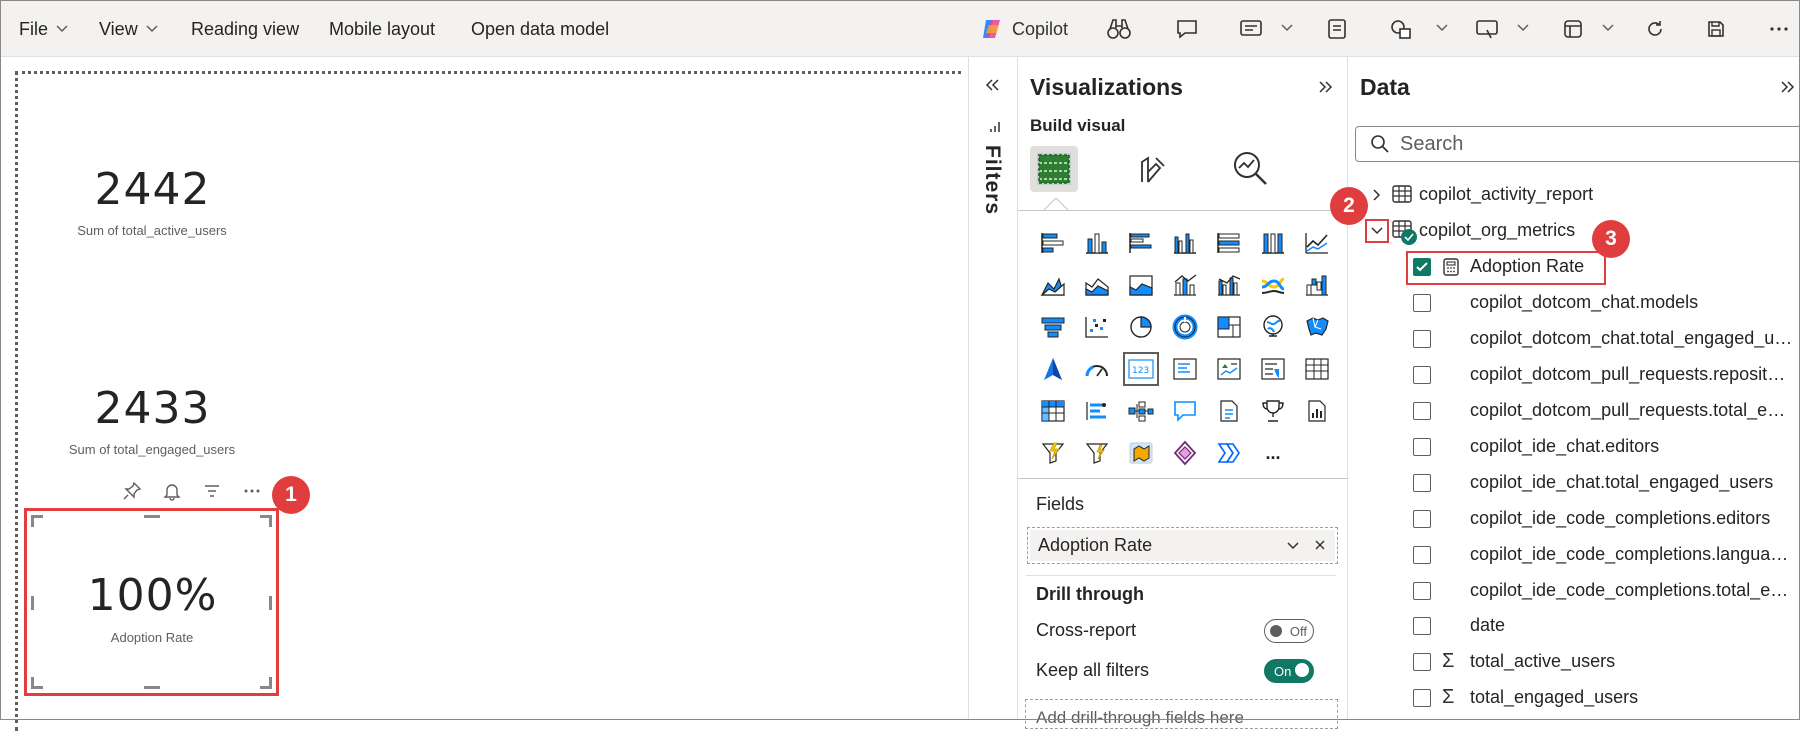 This screenshot has width=1800, height=731. I want to click on stacked-column-chart-icon, so click(1097, 243).